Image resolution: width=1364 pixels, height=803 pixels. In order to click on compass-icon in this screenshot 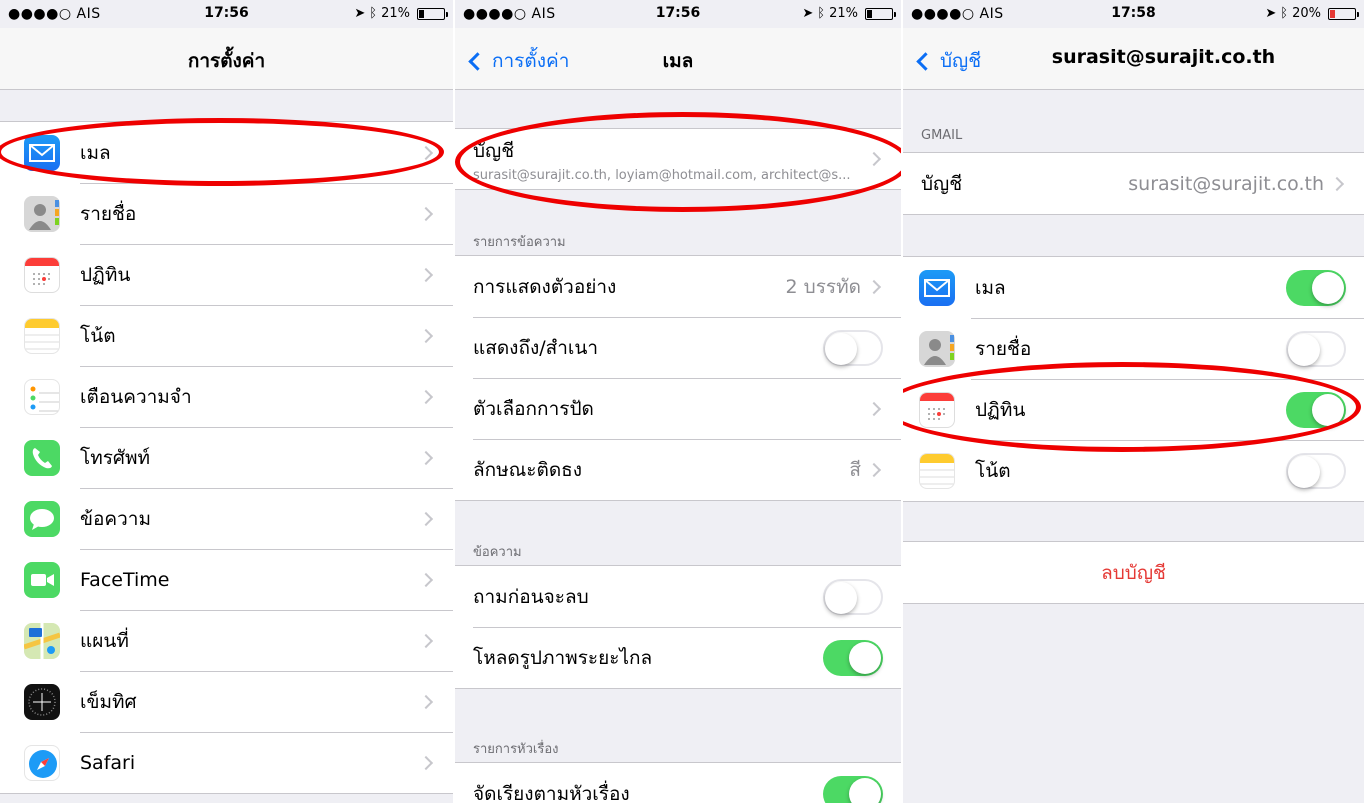, I will do `click(42, 701)`.